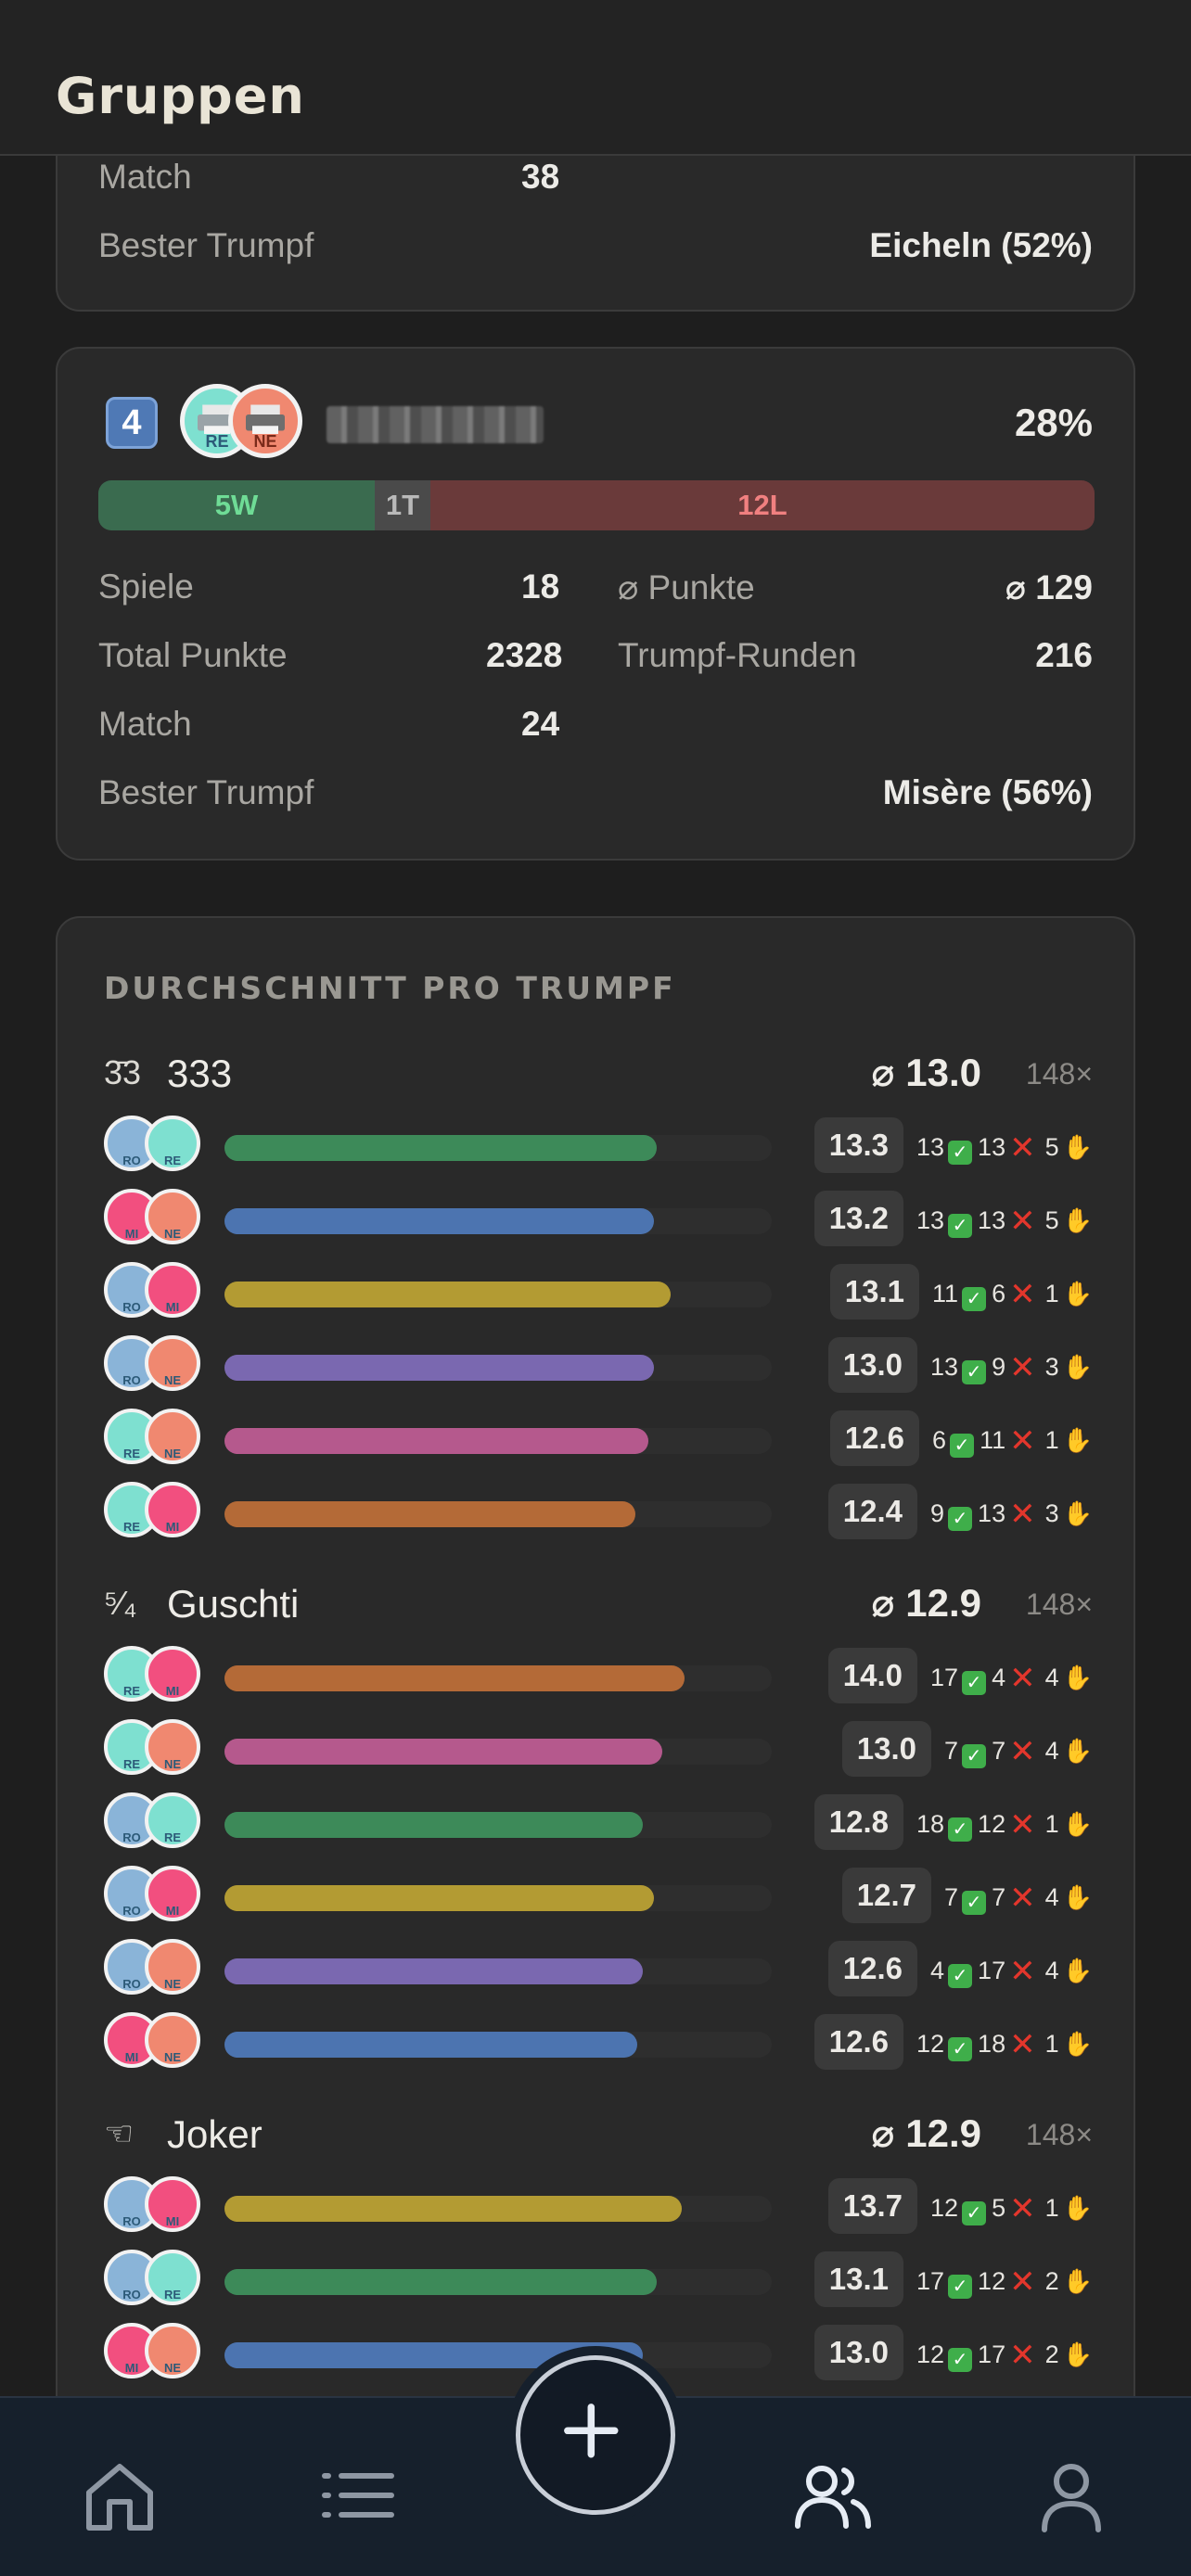 This screenshot has height=2576, width=1191. Describe the element at coordinates (1012, 1294) in the screenshot. I see `result-counts: 11 ✓ 6 ✕ 1 ✋` at that location.